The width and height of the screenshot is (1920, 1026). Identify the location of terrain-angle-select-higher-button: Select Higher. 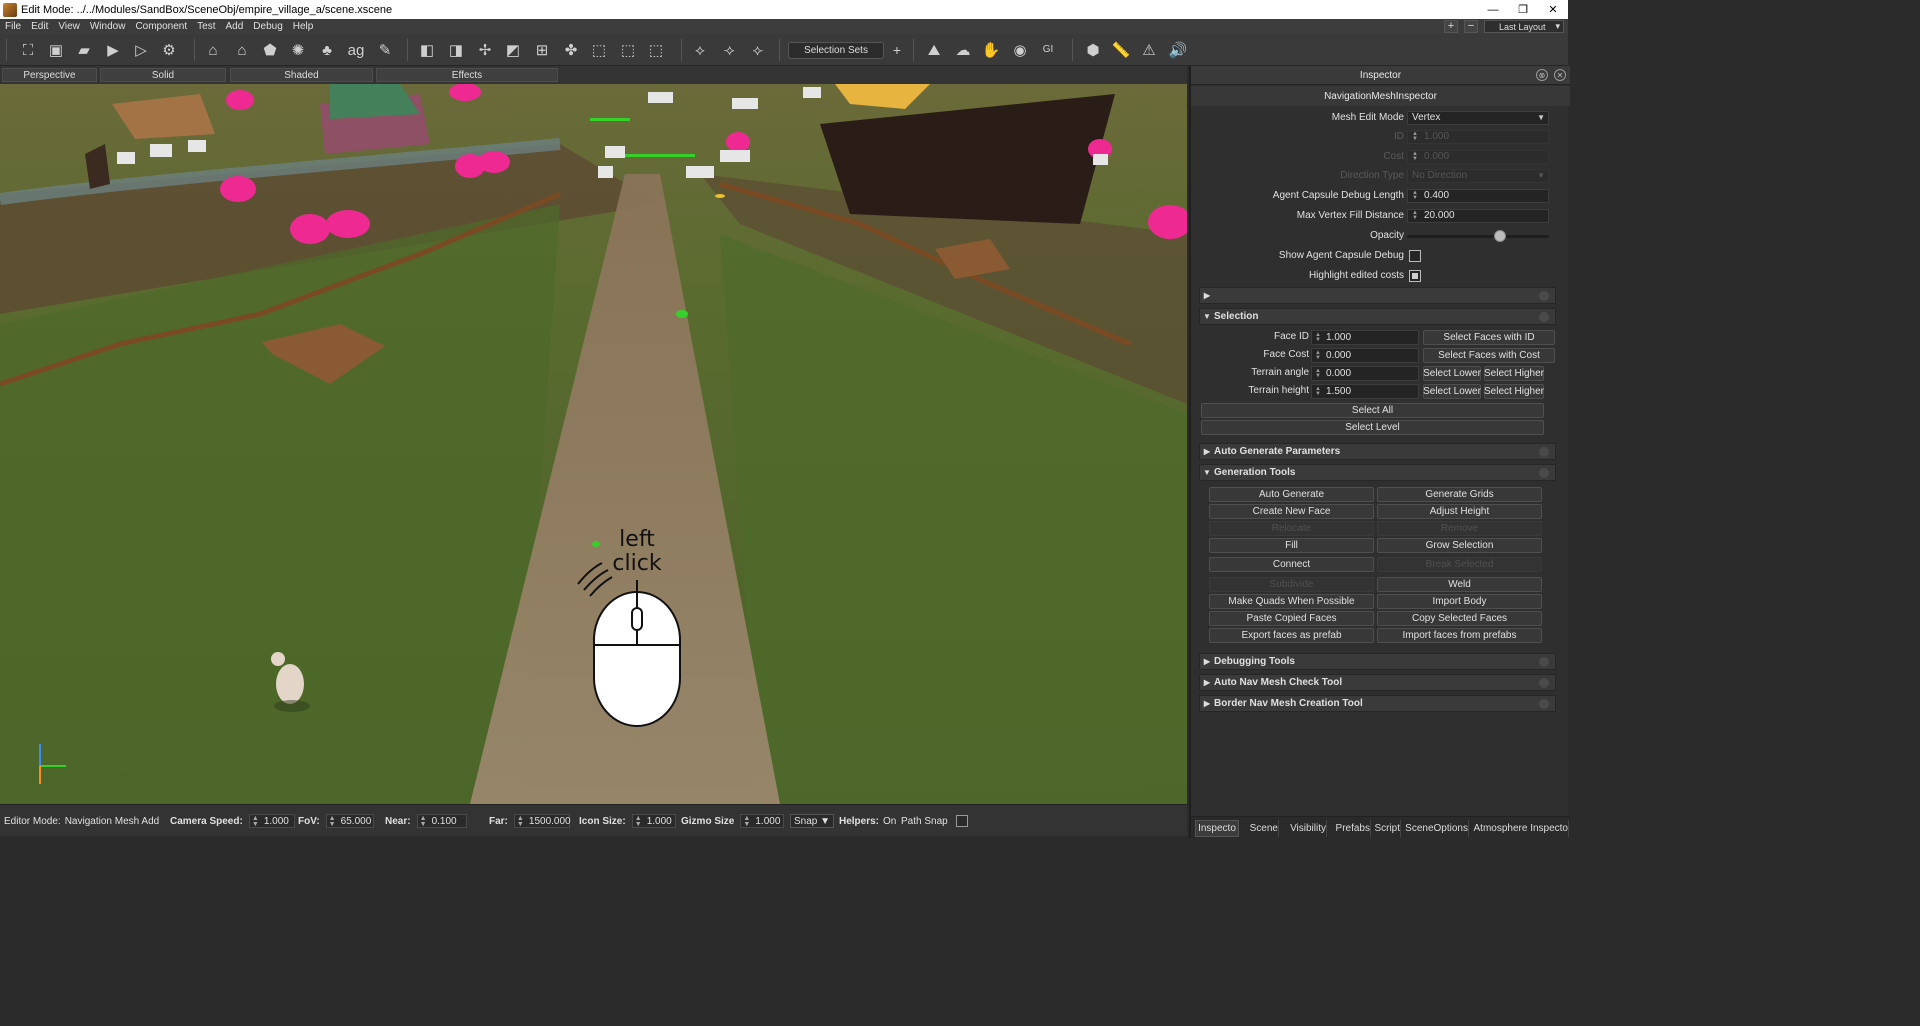
(1514, 373).